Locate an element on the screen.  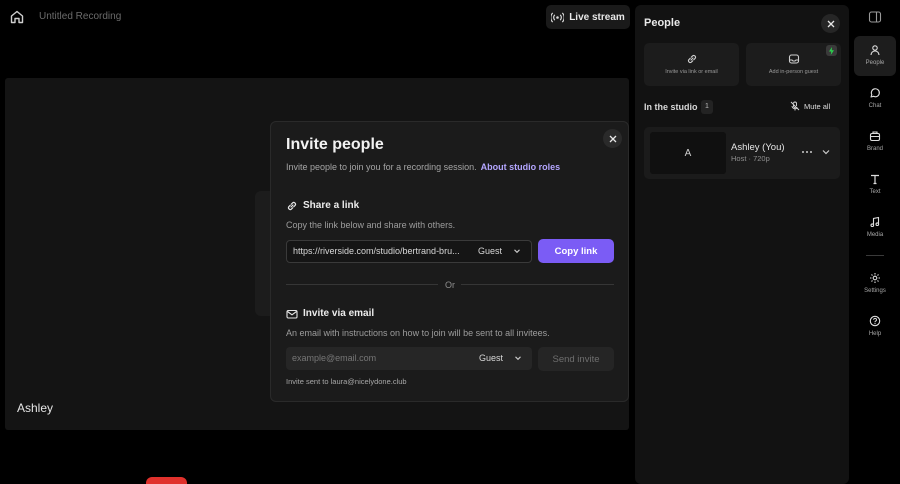
modal-close-button is located at coordinates (612, 138).